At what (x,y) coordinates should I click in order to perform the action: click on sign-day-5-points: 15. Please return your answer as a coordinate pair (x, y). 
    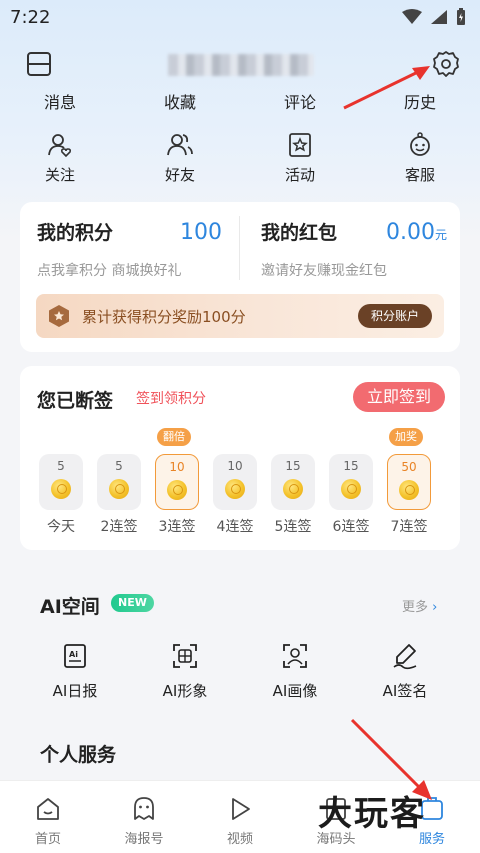
    Looking at the image, I should click on (293, 466).